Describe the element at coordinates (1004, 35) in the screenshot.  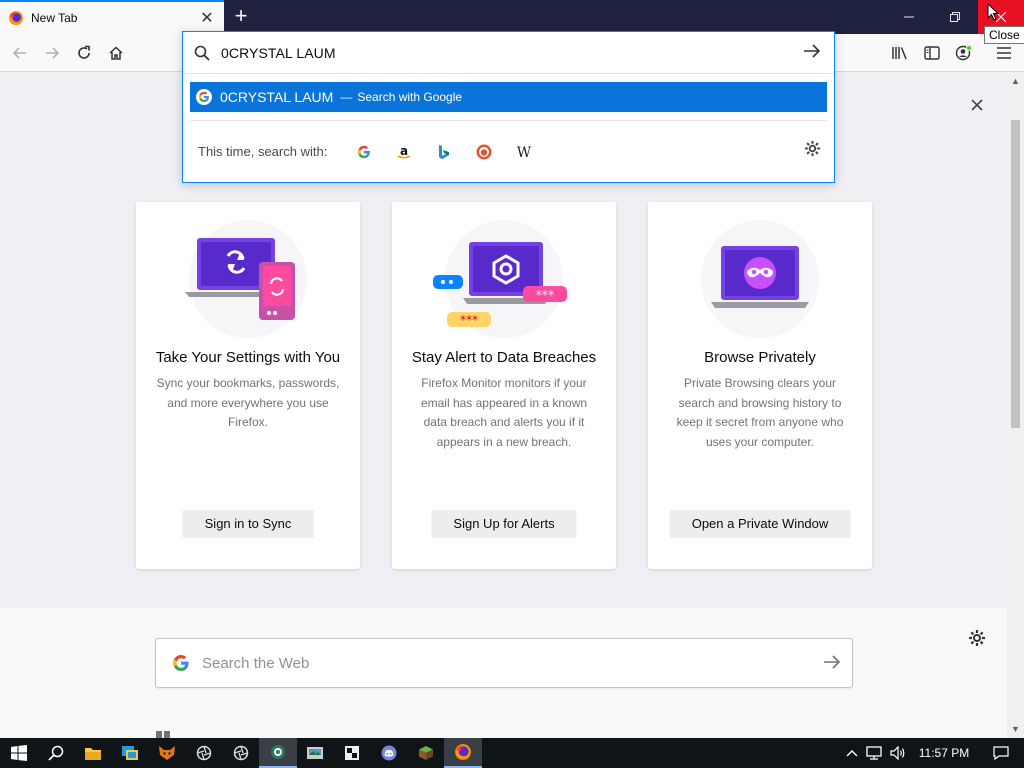
I see `close-tooltip: Close` at that location.